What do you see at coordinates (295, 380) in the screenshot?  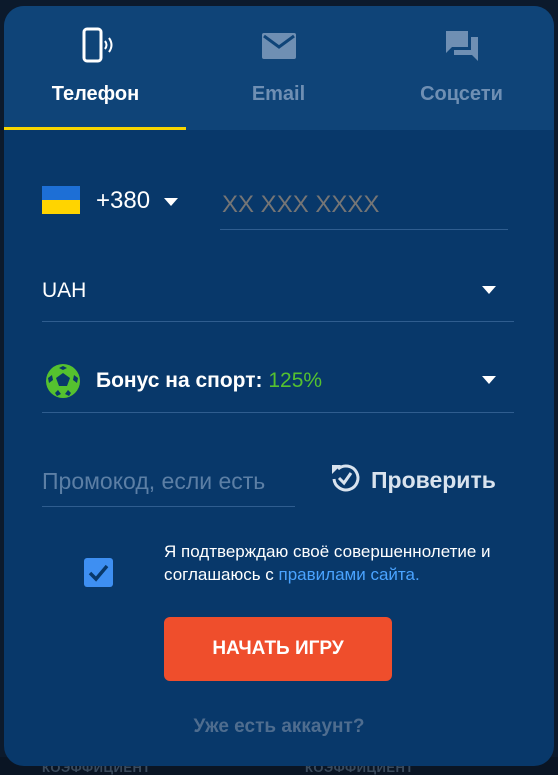 I see `bonus-value: 125%` at bounding box center [295, 380].